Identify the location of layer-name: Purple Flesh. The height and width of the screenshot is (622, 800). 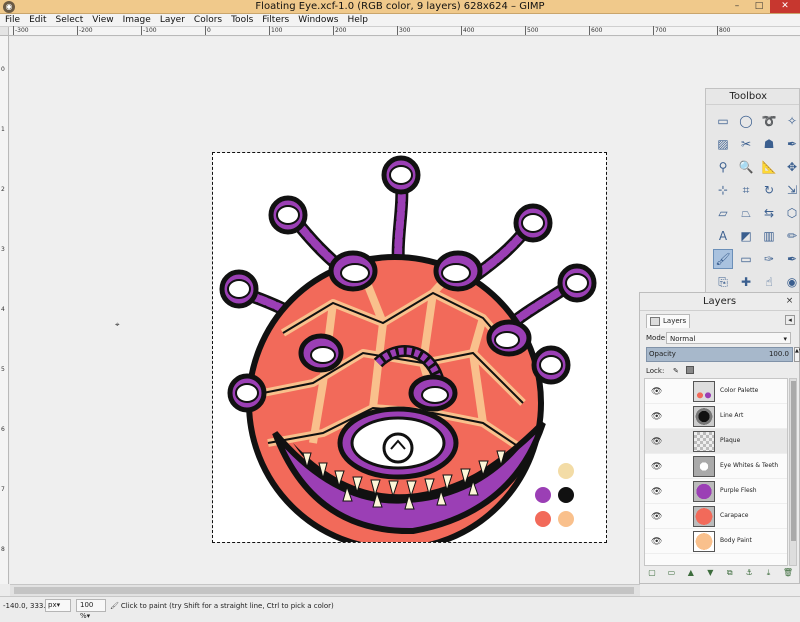
(738, 490).